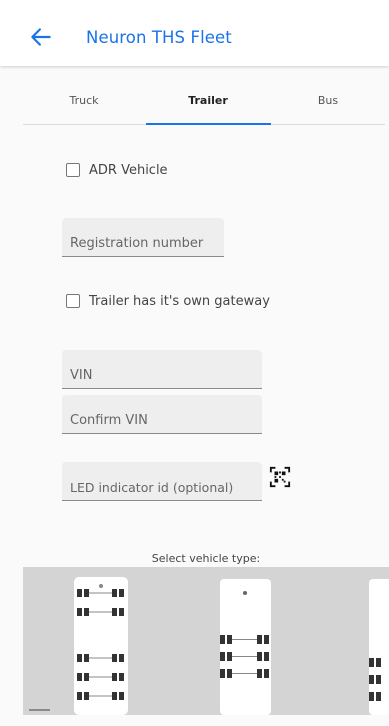  Describe the element at coordinates (73, 301) in the screenshot. I see `own-gateway-checkbox` at that location.